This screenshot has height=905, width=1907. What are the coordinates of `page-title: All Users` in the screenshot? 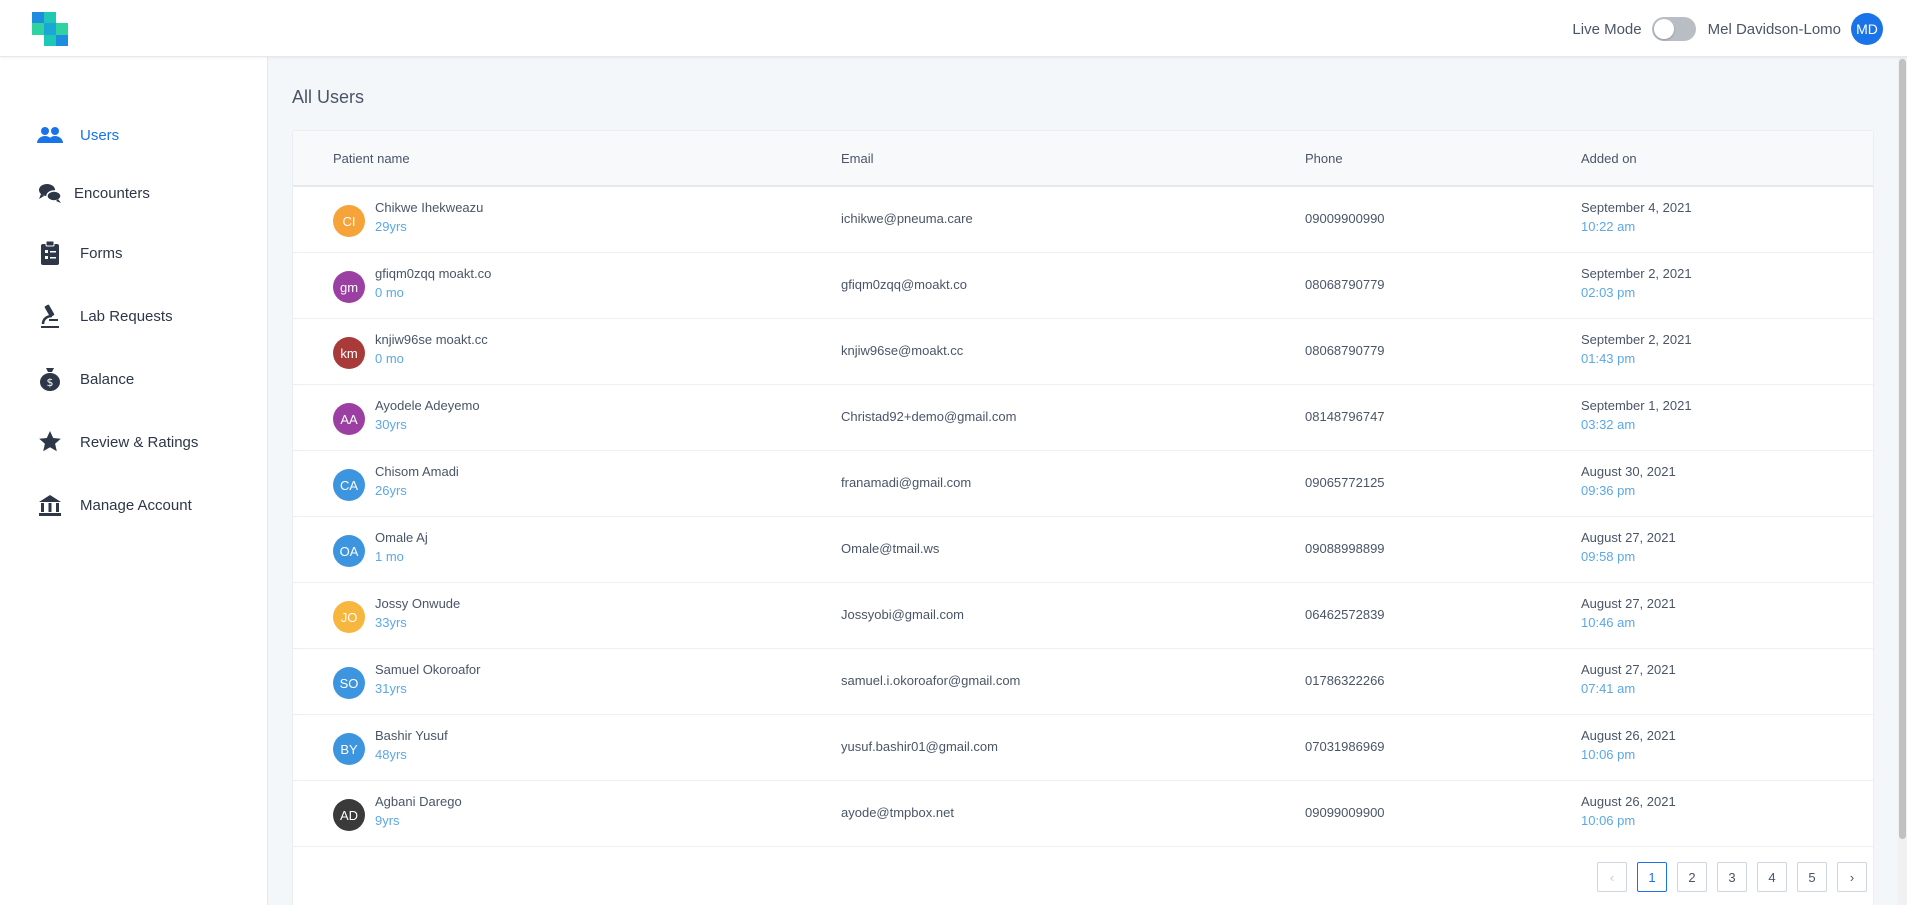 It's located at (328, 97).